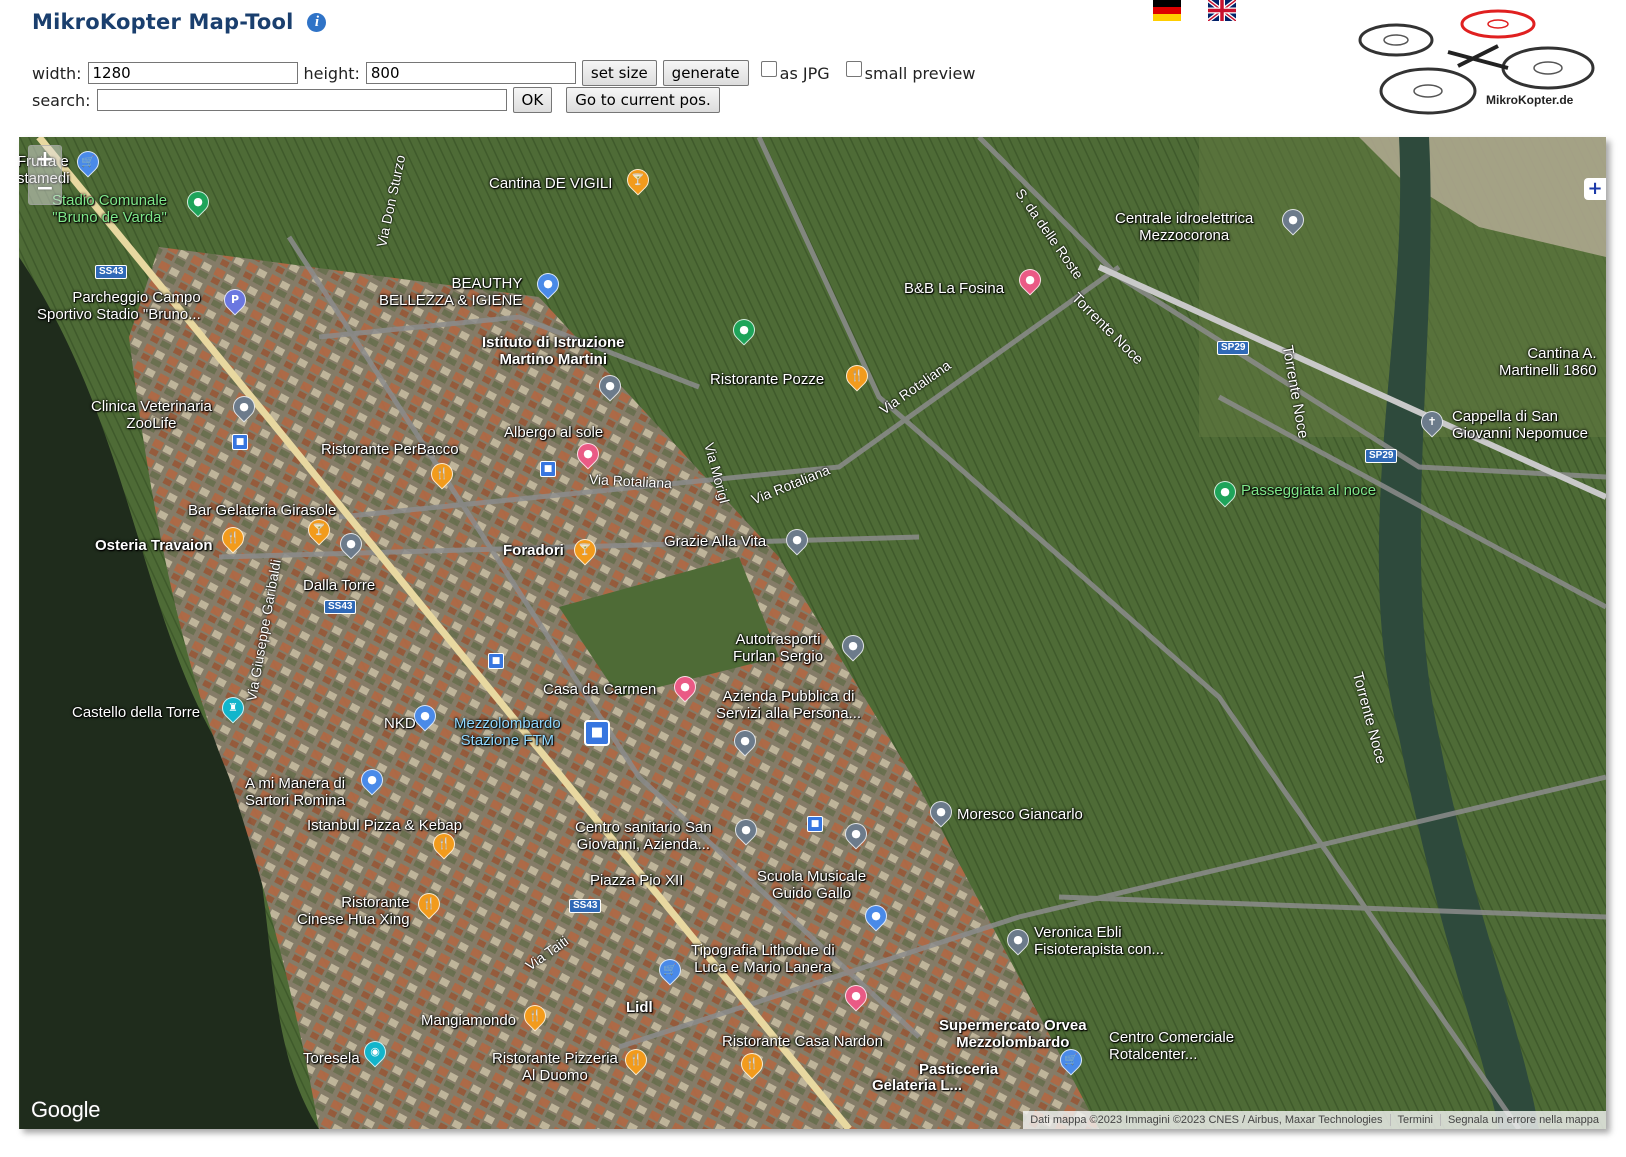 The image size is (1626, 1157). Describe the element at coordinates (768, 69) in the screenshot. I see `as-jpg-checkbox` at that location.